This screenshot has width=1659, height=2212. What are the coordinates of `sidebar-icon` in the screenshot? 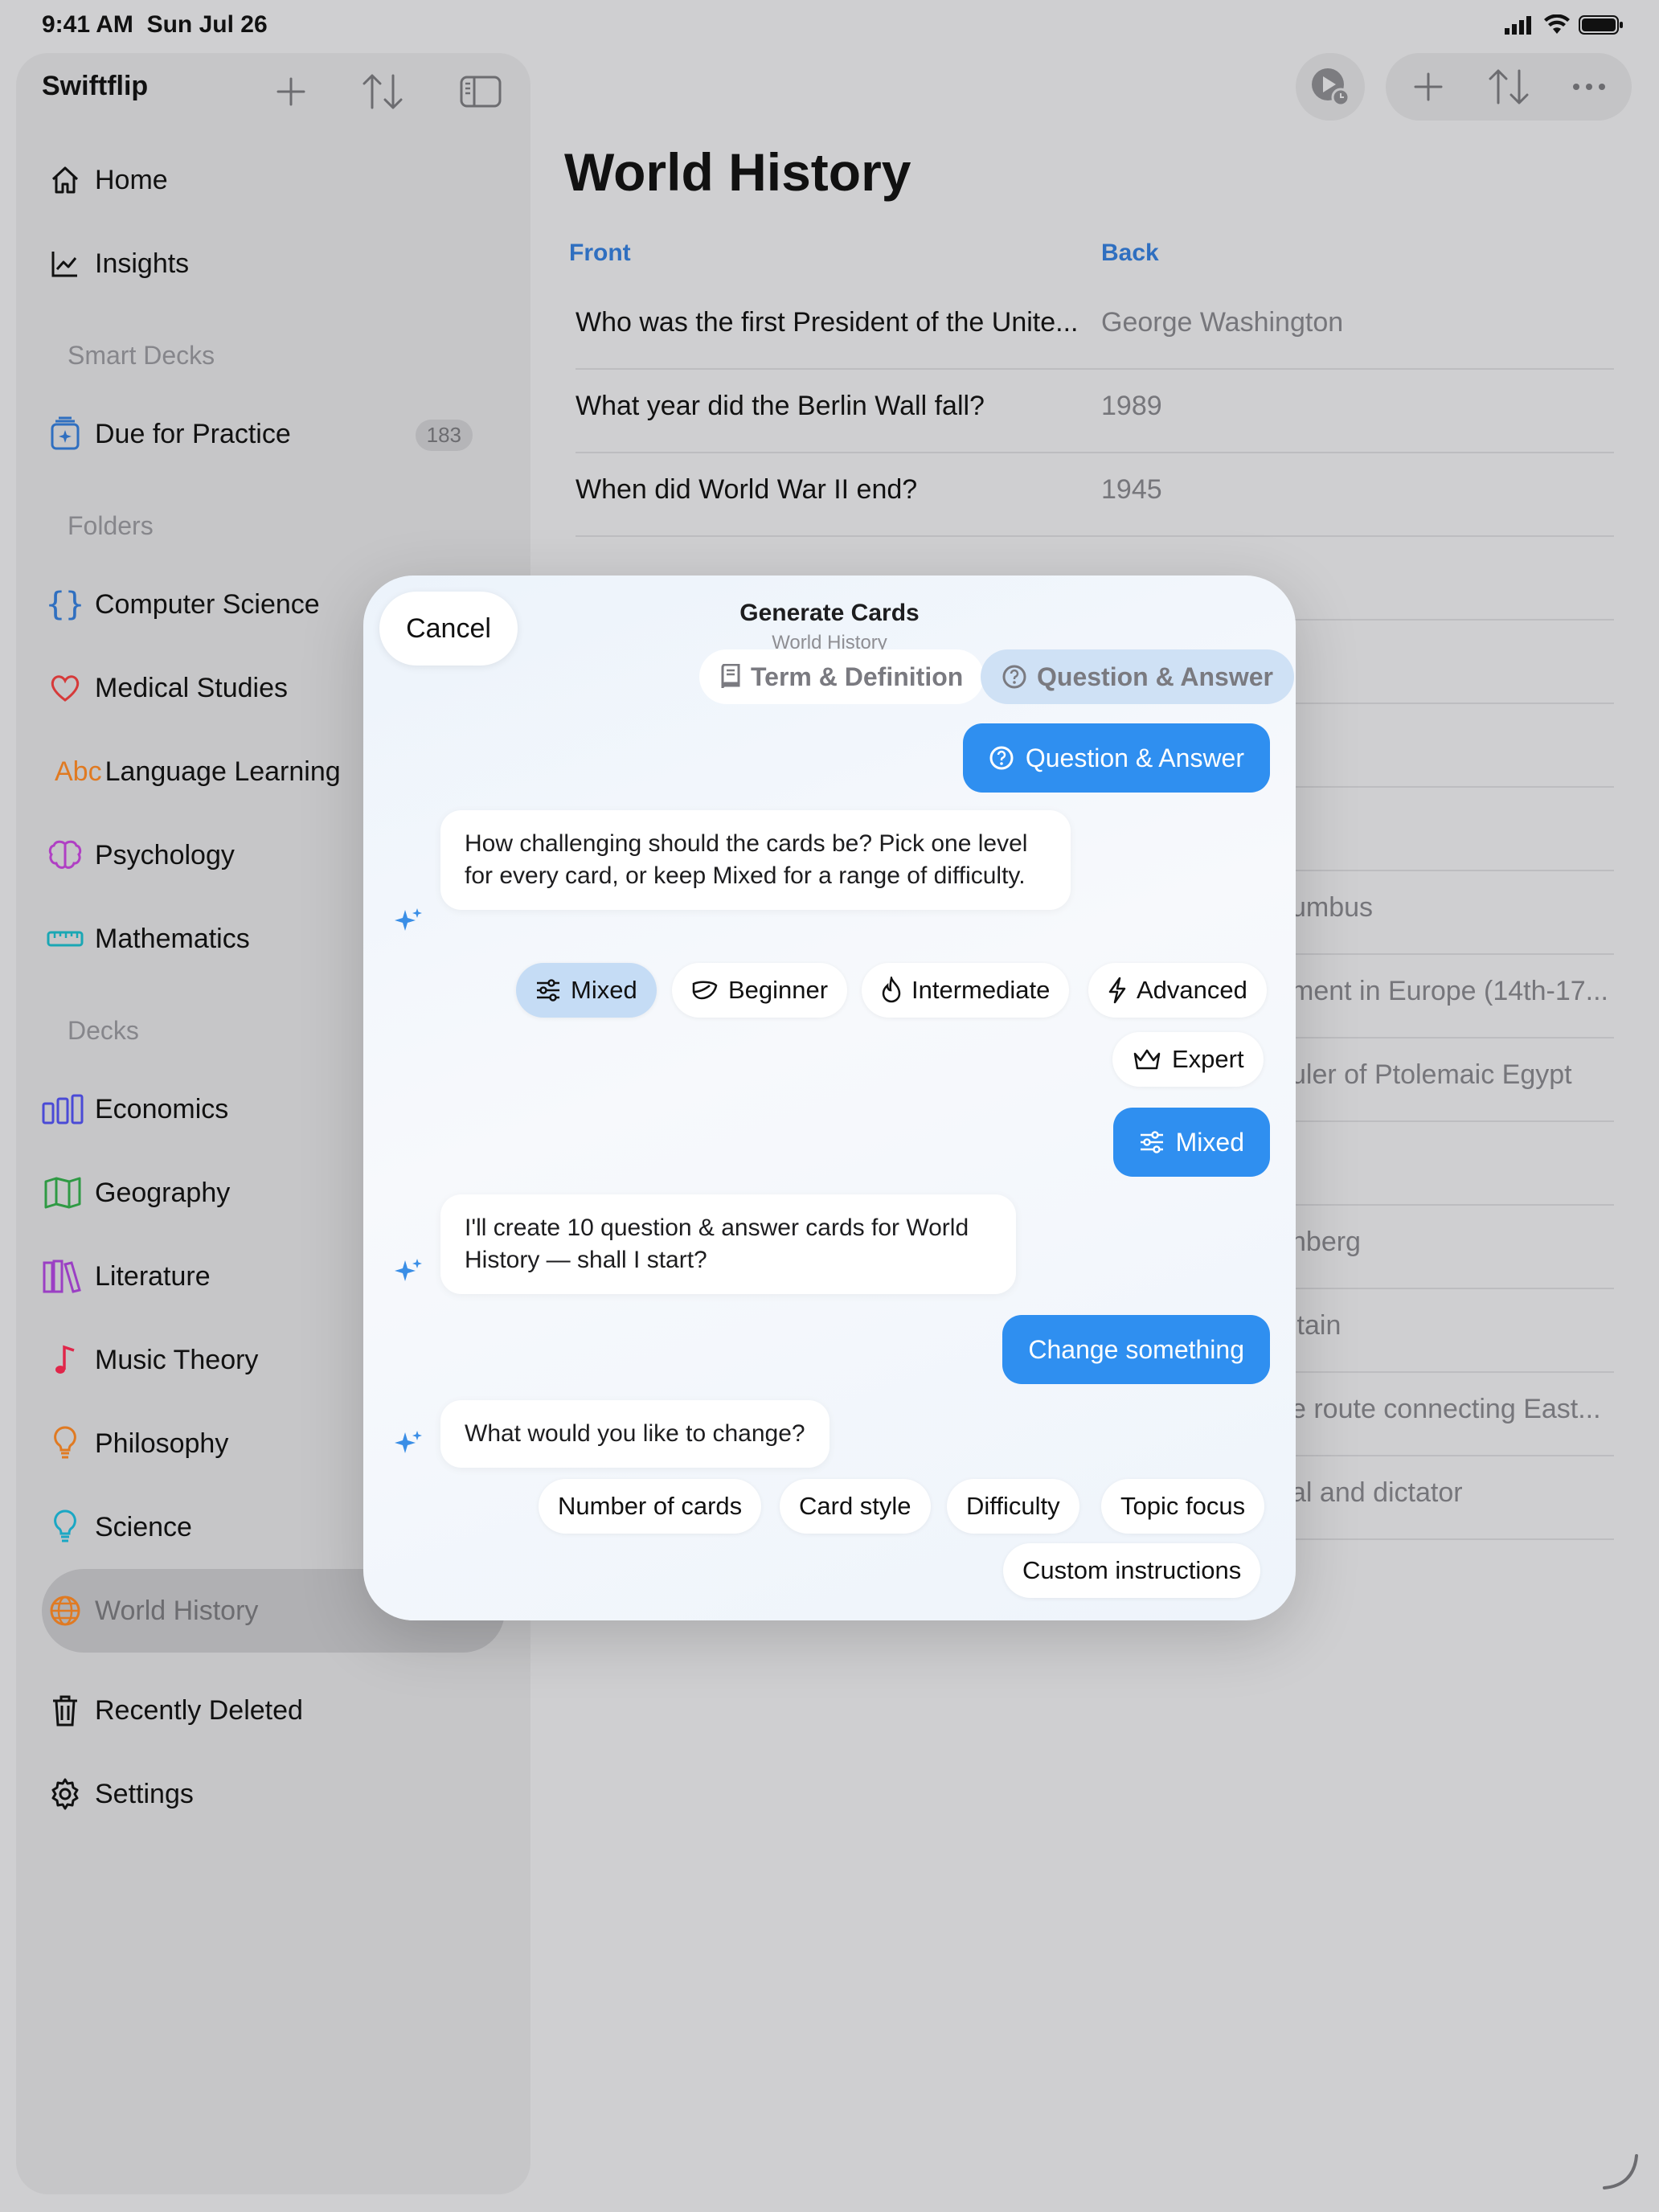 It's located at (481, 92).